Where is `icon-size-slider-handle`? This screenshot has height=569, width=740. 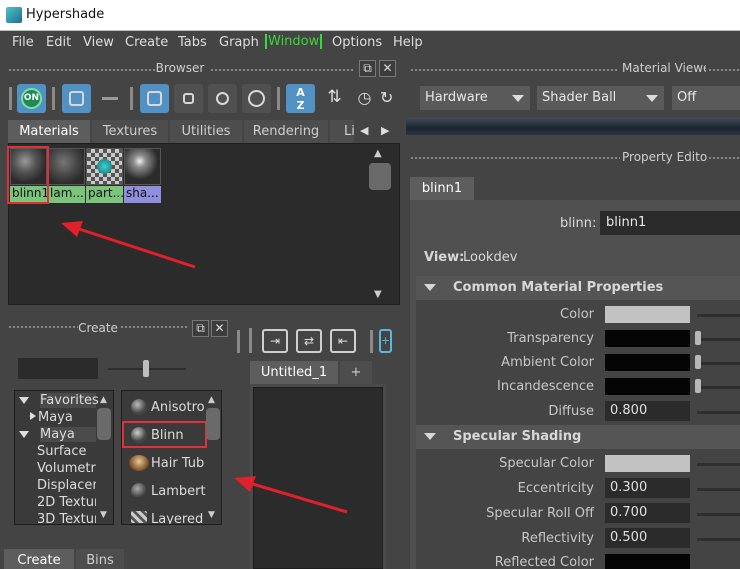
icon-size-slider-handle is located at coordinates (146, 368).